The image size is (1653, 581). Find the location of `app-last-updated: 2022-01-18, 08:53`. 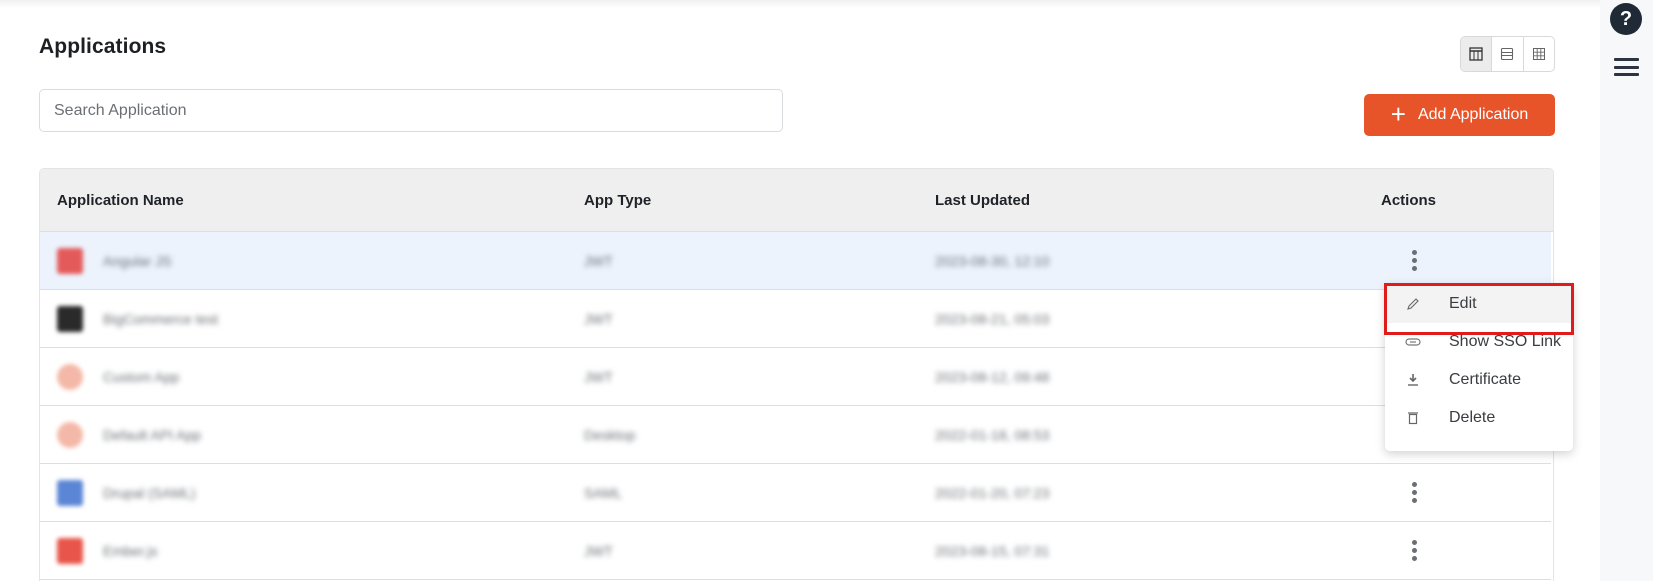

app-last-updated: 2022-01-18, 08:53 is located at coordinates (992, 434).